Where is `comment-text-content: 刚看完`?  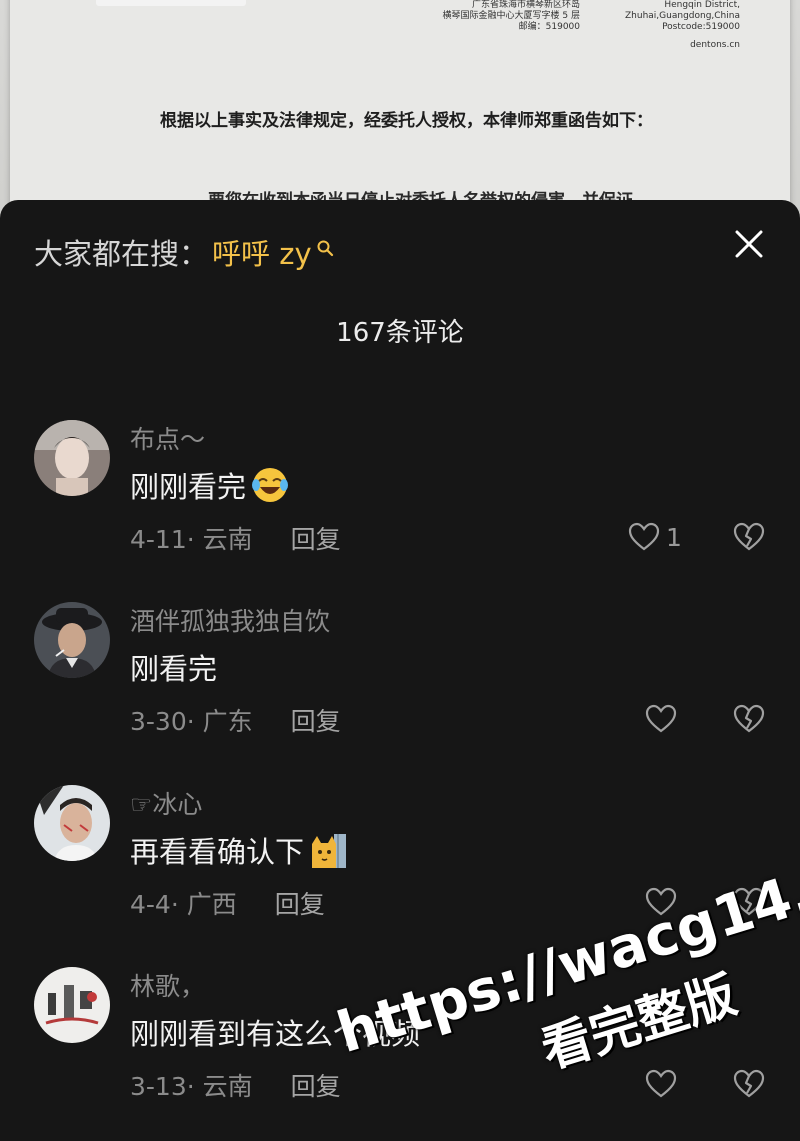 comment-text-content: 刚看完 is located at coordinates (174, 669).